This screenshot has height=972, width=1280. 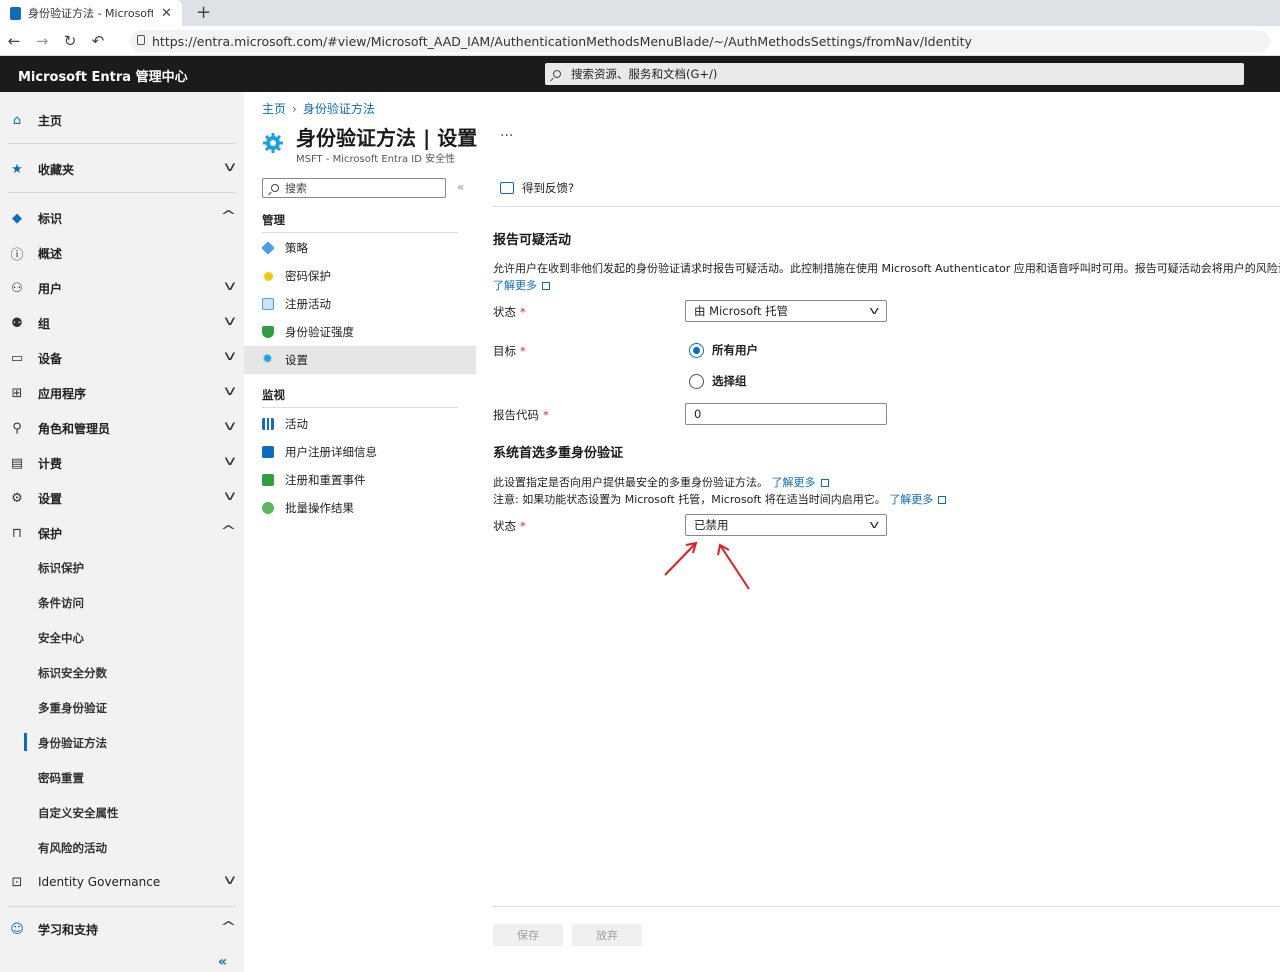 I want to click on nav-item-users: ⚇ 用户 v, so click(x=122, y=288).